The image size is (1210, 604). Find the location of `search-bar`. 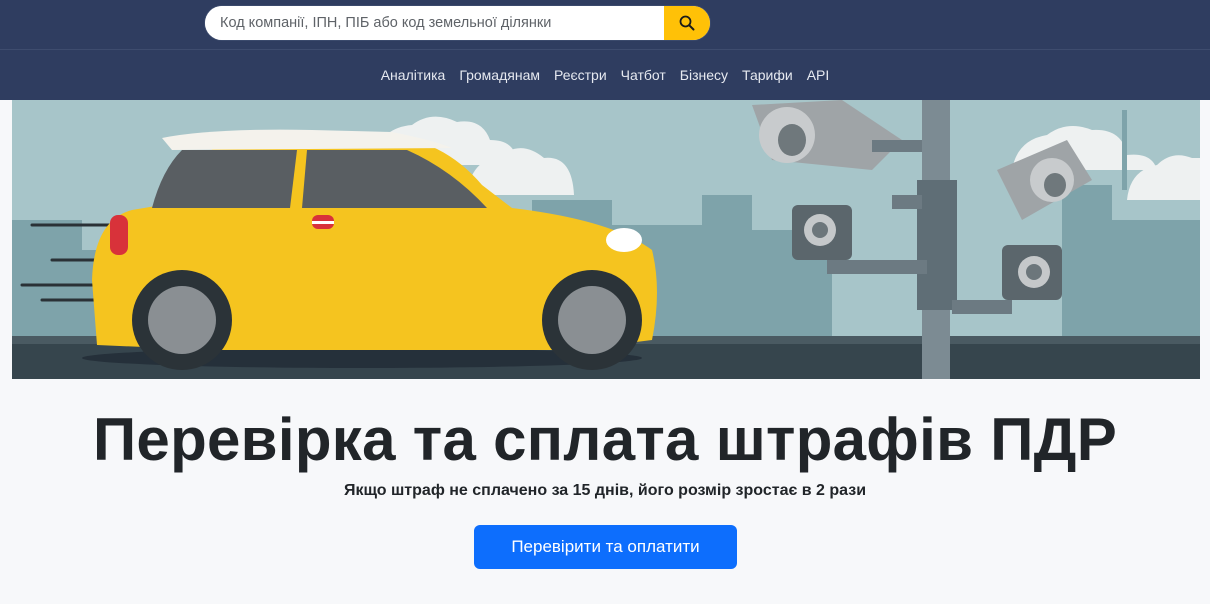

search-bar is located at coordinates (457, 23).